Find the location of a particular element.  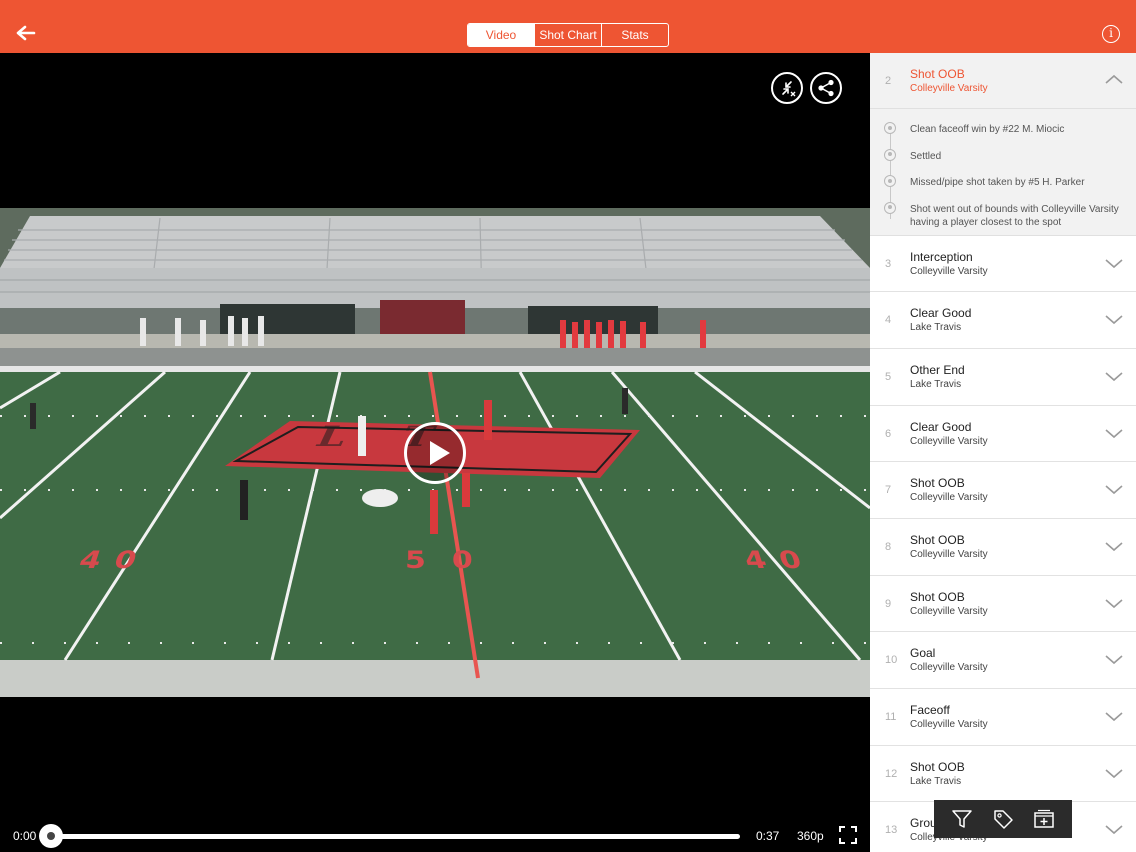

add-clip-icon is located at coordinates (1044, 819).